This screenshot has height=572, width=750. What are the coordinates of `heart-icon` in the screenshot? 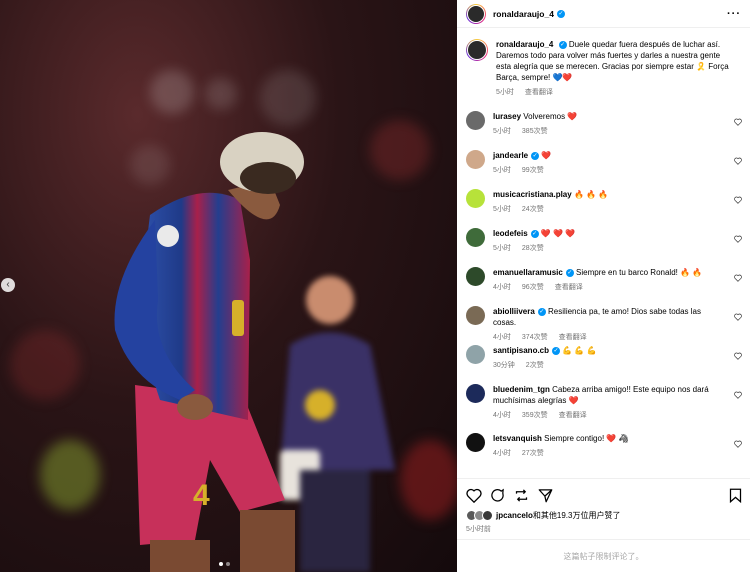 It's located at (474, 495).